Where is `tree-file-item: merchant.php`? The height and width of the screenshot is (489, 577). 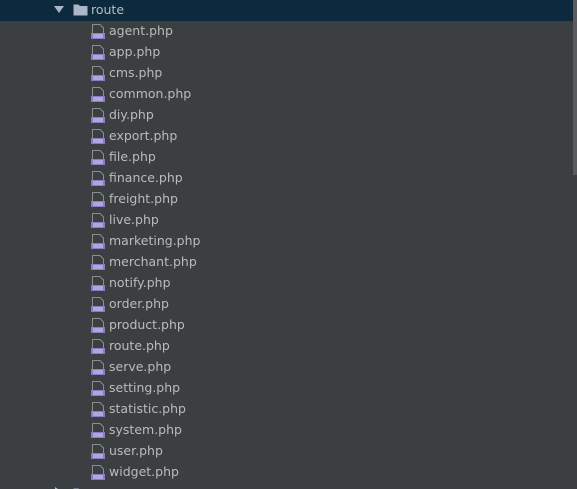 tree-file-item: merchant.php is located at coordinates (286, 262).